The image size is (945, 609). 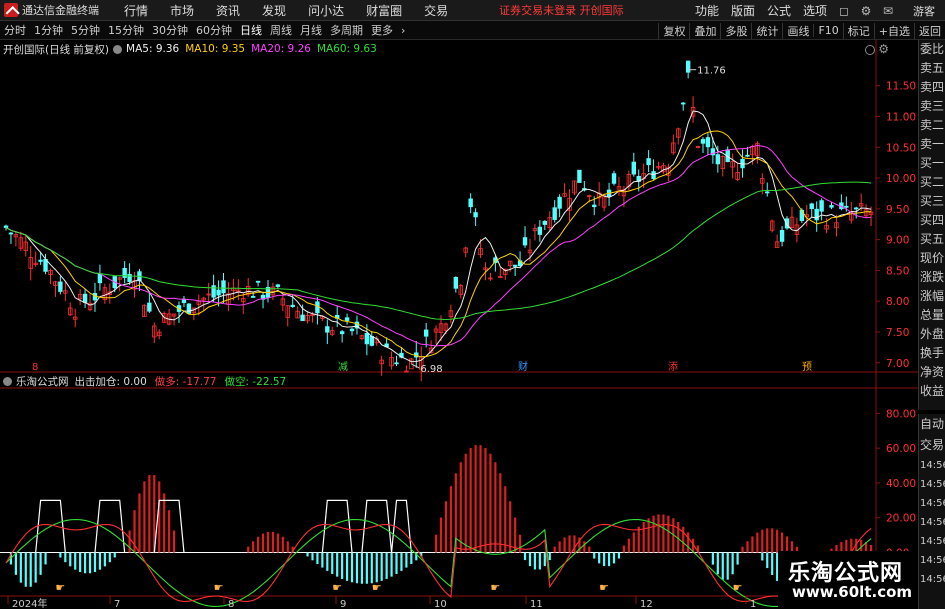 What do you see at coordinates (932, 125) in the screenshot?
I see `side-tab-4: 卖二` at bounding box center [932, 125].